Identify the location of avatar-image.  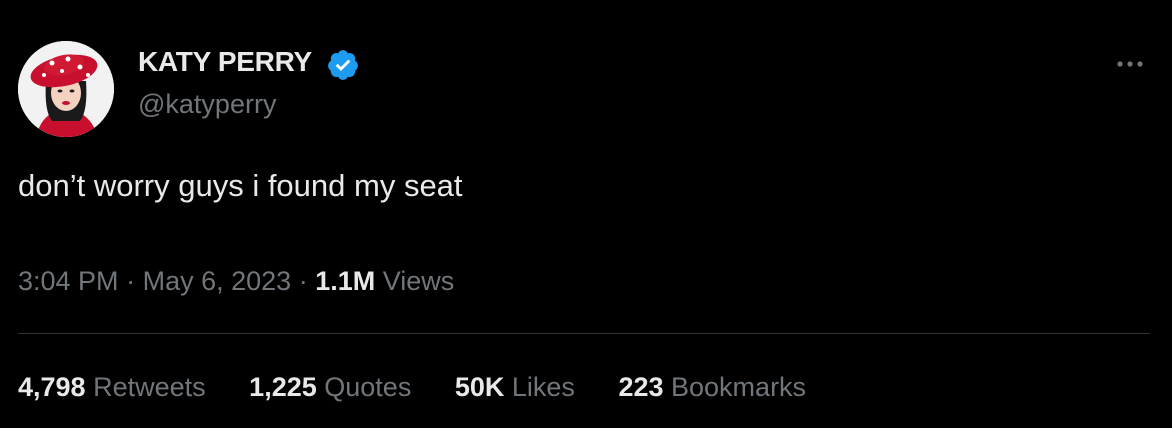
(66, 89).